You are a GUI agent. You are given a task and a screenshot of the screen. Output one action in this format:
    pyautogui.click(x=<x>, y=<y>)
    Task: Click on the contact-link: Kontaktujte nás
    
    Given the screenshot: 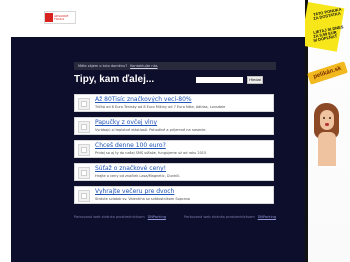 What is the action you would take?
    pyautogui.click(x=143, y=66)
    